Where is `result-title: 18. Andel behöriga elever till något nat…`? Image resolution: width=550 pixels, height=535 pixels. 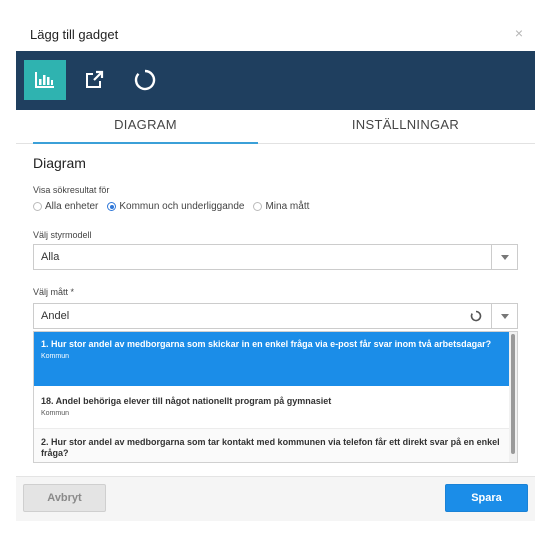 result-title: 18. Andel behöriga elever till något nat… is located at coordinates (186, 401).